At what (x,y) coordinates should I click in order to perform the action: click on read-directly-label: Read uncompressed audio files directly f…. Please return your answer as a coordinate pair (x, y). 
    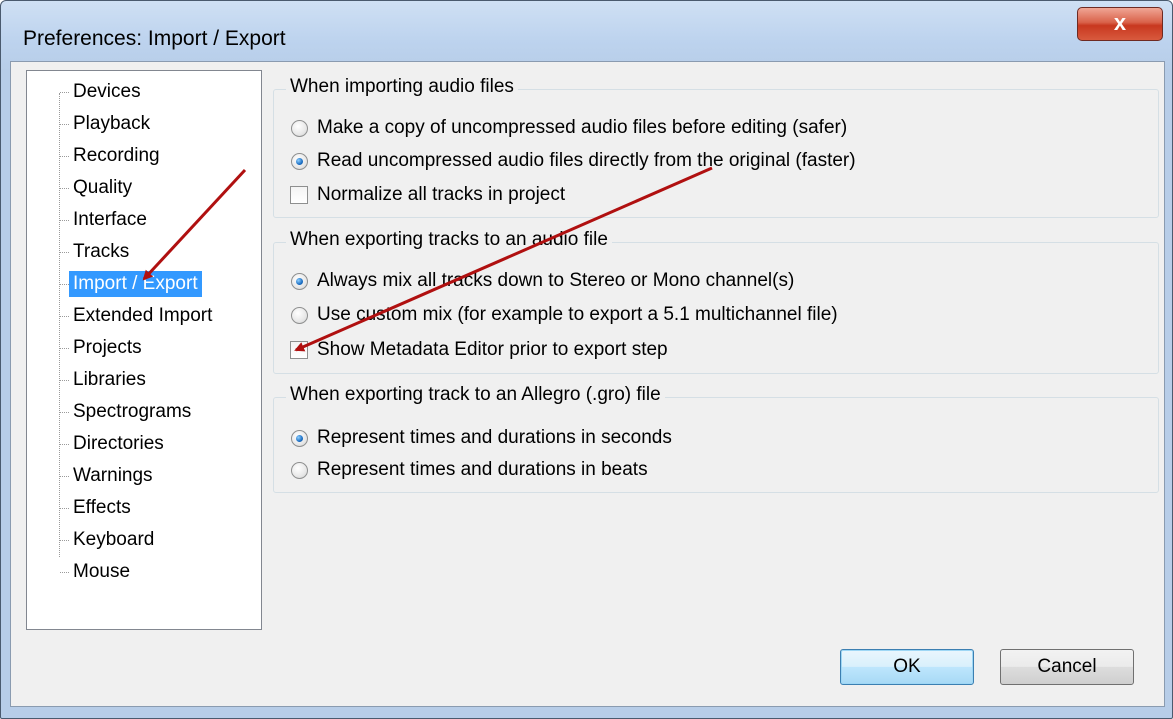
    Looking at the image, I should click on (586, 161).